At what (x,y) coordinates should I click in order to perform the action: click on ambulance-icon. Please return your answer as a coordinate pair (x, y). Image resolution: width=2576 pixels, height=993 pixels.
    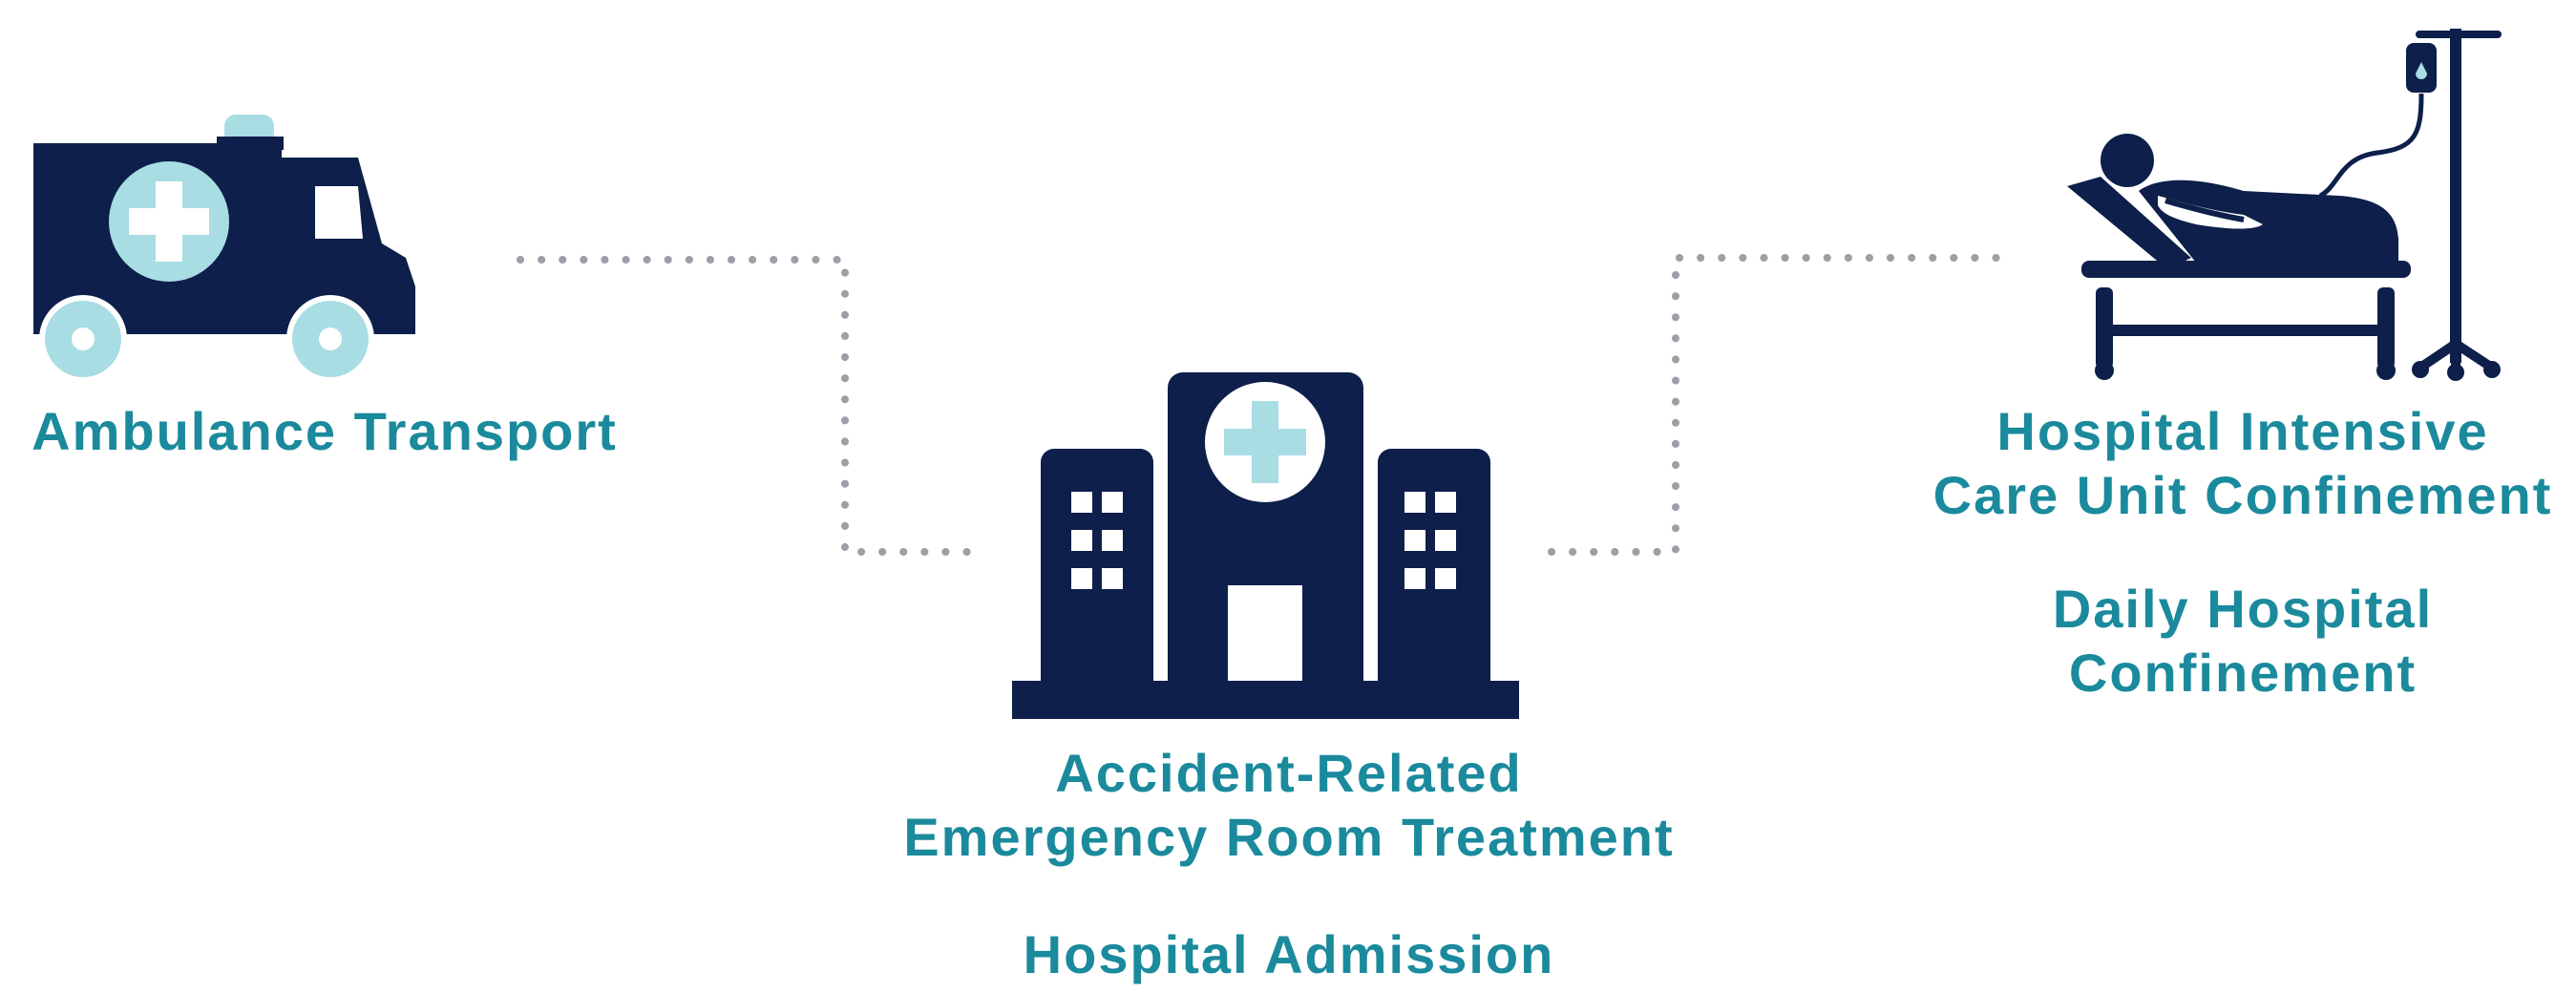
    Looking at the image, I should click on (224, 249).